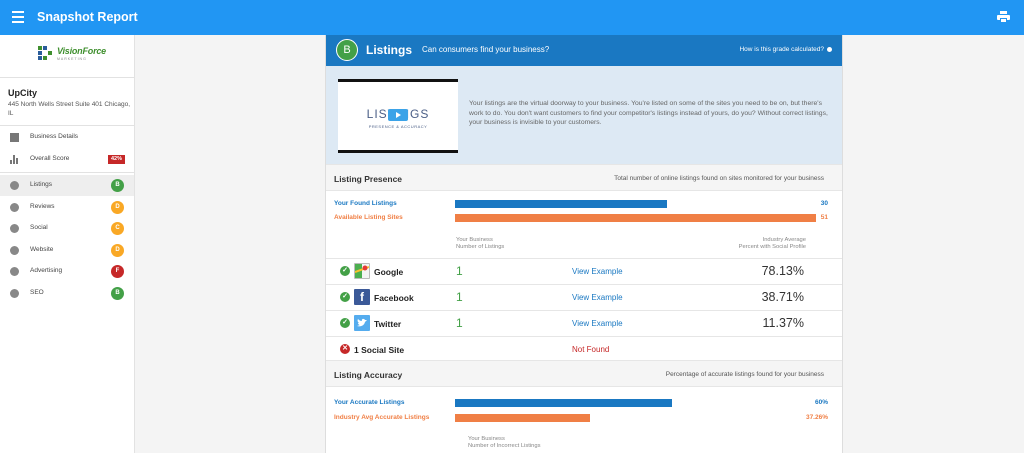 This screenshot has height=453, width=1024. I want to click on available-sites-label: Available Listing Sites, so click(368, 217).